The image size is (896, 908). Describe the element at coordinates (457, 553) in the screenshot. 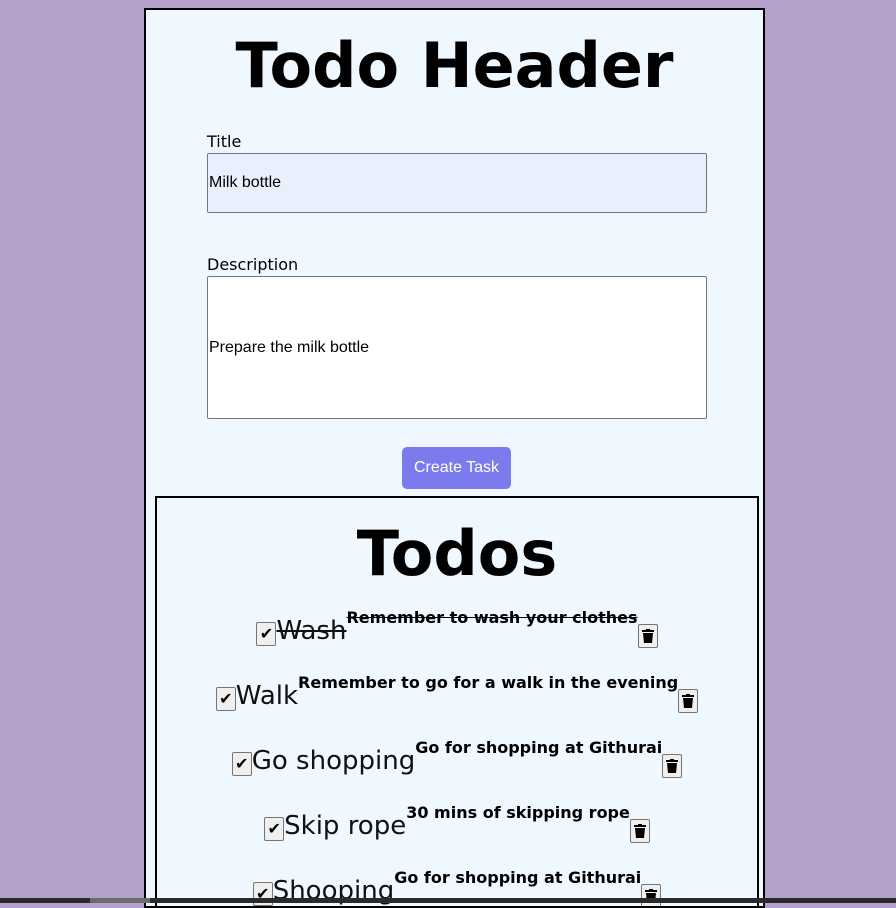

I see `todos-heading: Todos` at that location.